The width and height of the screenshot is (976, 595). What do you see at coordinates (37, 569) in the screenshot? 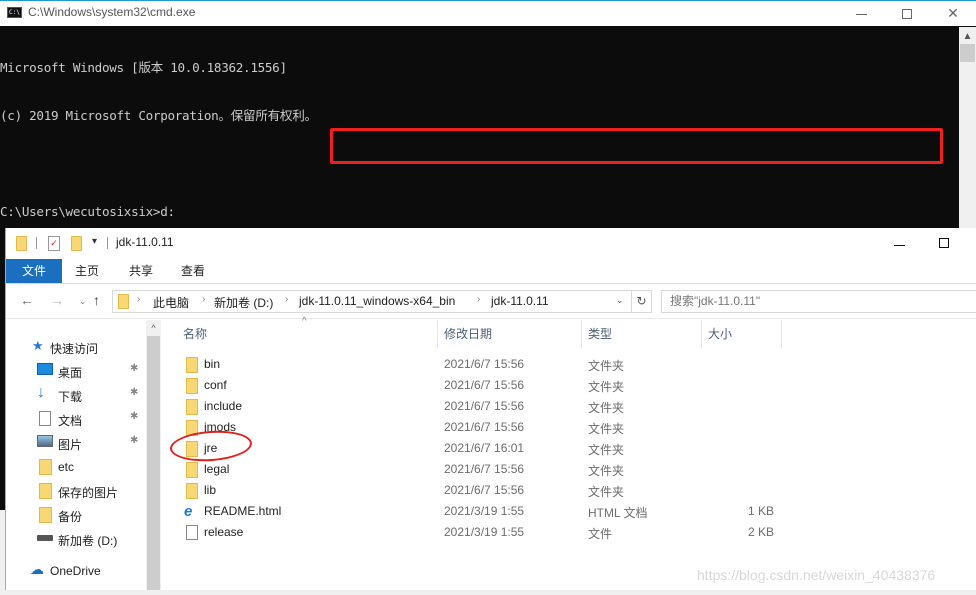
I see `onedrive-icon: ☁` at bounding box center [37, 569].